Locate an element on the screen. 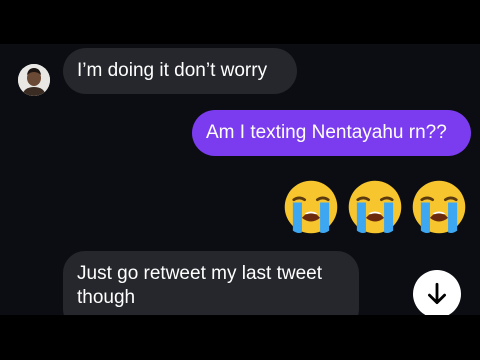 Image resolution: width=480 pixels, height=360 pixels. incoming-message-bubble: Just go retweet my last tweet though is located at coordinates (211, 283).